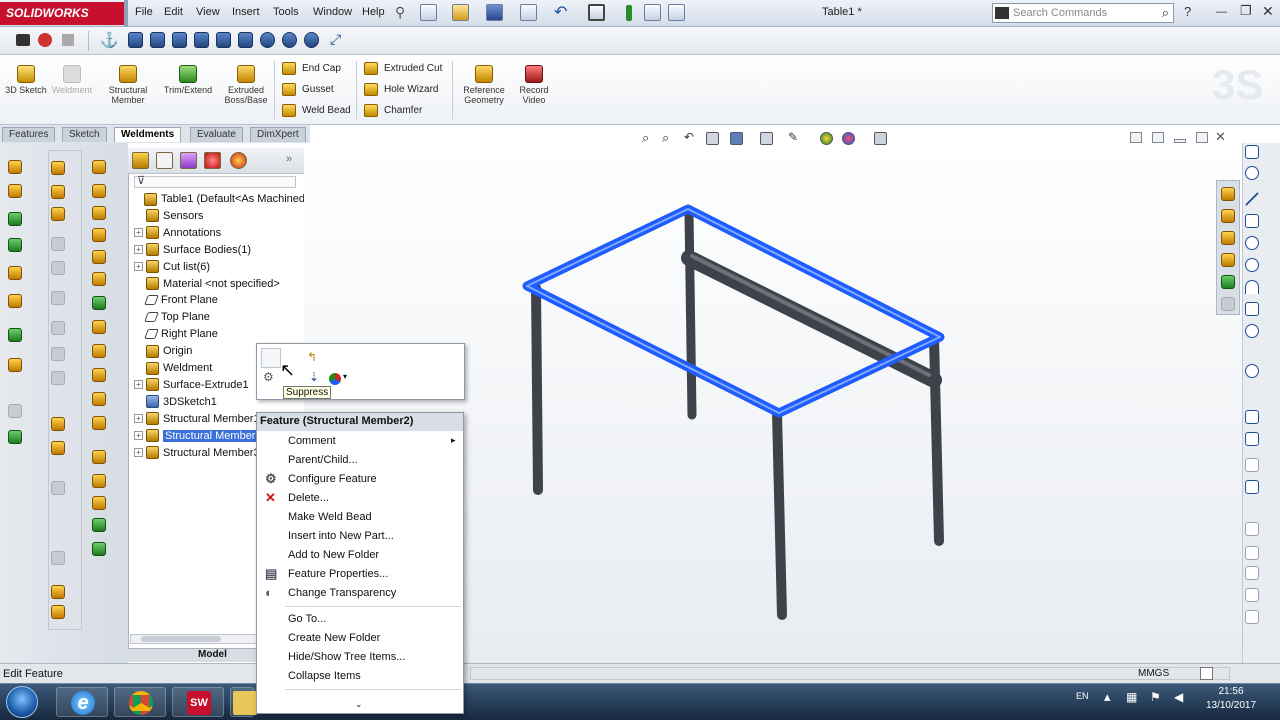 This screenshot has width=1280, height=720. Describe the element at coordinates (199, 436) in the screenshot. I see `tree-node: + Structural Member2` at that location.